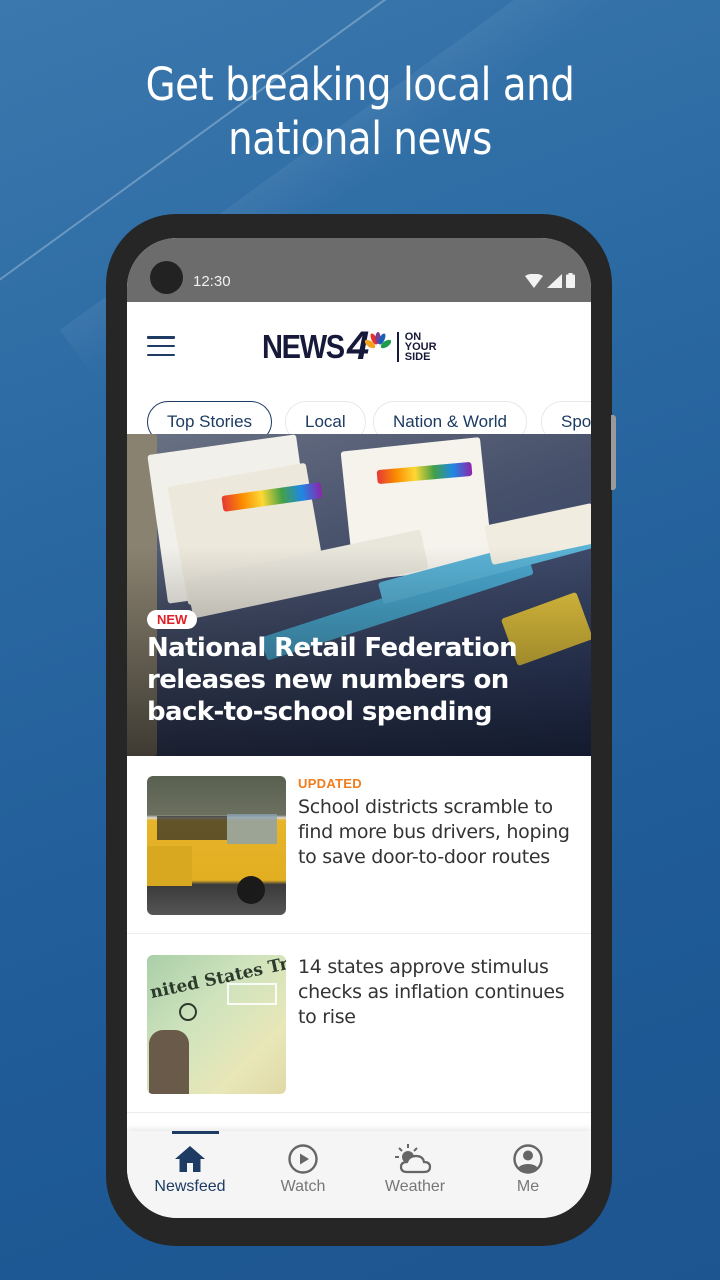  I want to click on nbc-peacock-icon, so click(378, 339).